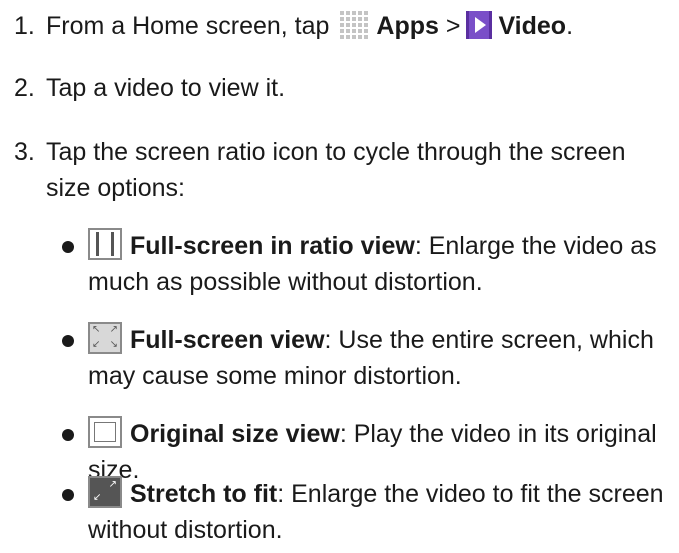 The image size is (679, 553). I want to click on step-1-prefix: From a Home screen, tap, so click(188, 26).